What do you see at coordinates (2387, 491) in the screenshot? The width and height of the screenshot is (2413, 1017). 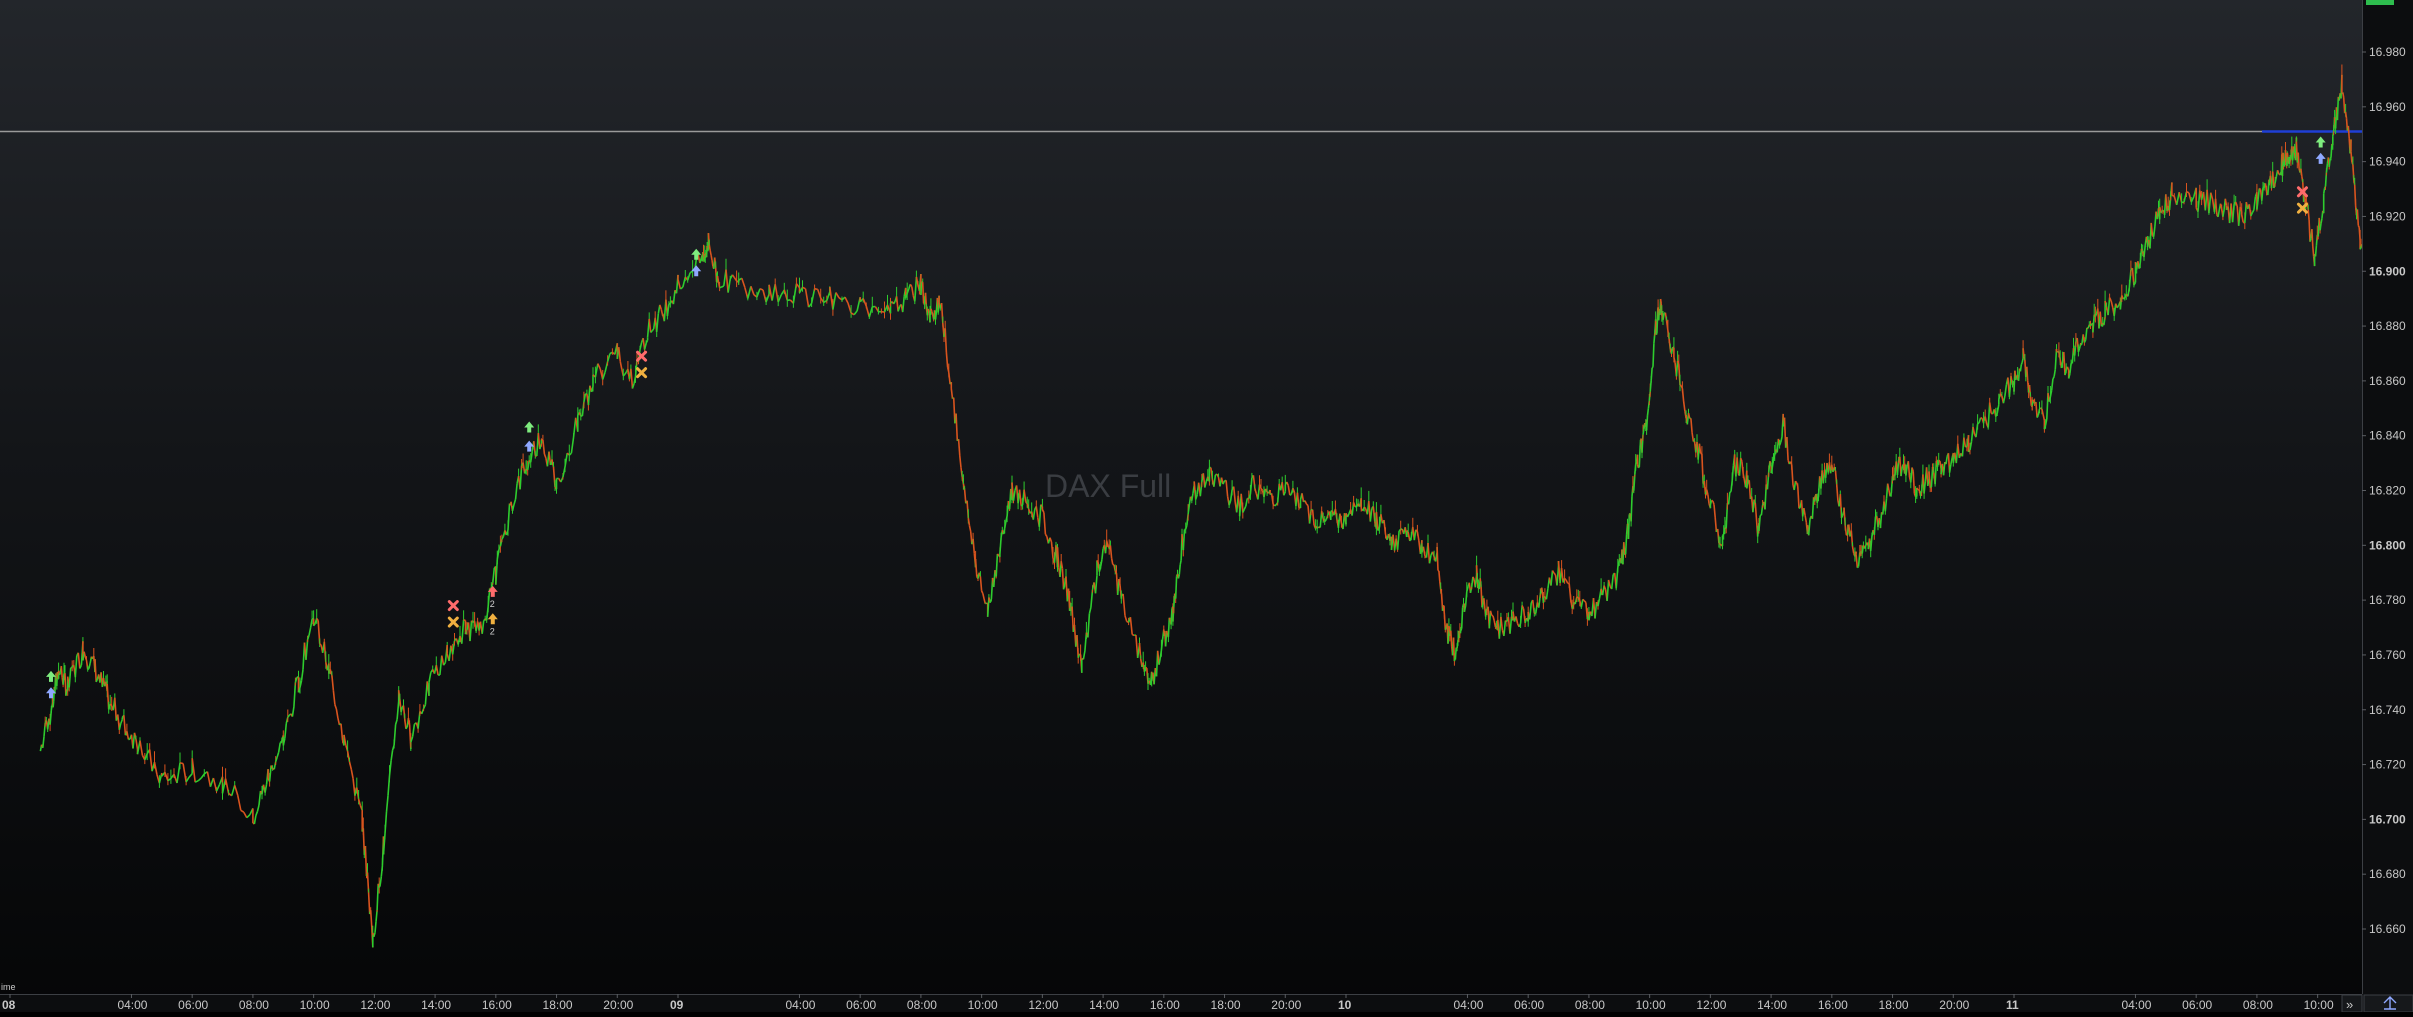 I see `y-tick-label: 16.820` at bounding box center [2387, 491].